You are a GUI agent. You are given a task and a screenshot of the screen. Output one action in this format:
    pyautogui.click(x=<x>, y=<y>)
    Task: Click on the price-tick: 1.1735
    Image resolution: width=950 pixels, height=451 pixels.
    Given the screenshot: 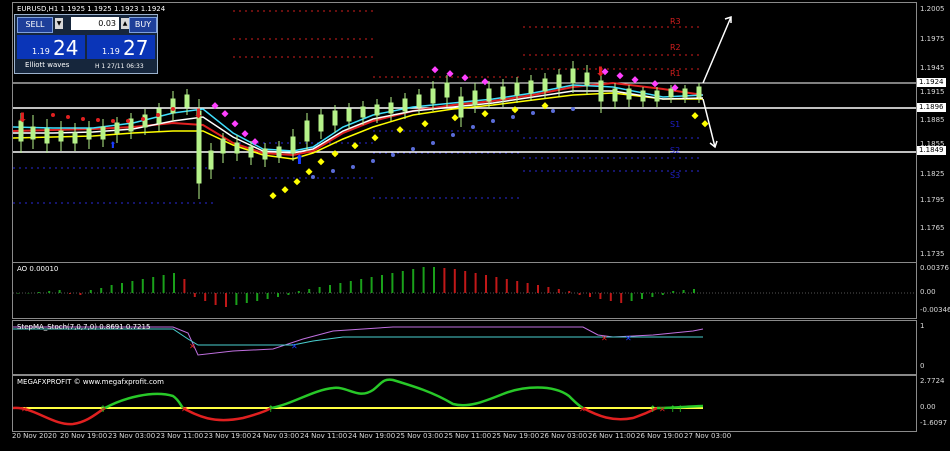 What is the action you would take?
    pyautogui.click(x=932, y=254)
    